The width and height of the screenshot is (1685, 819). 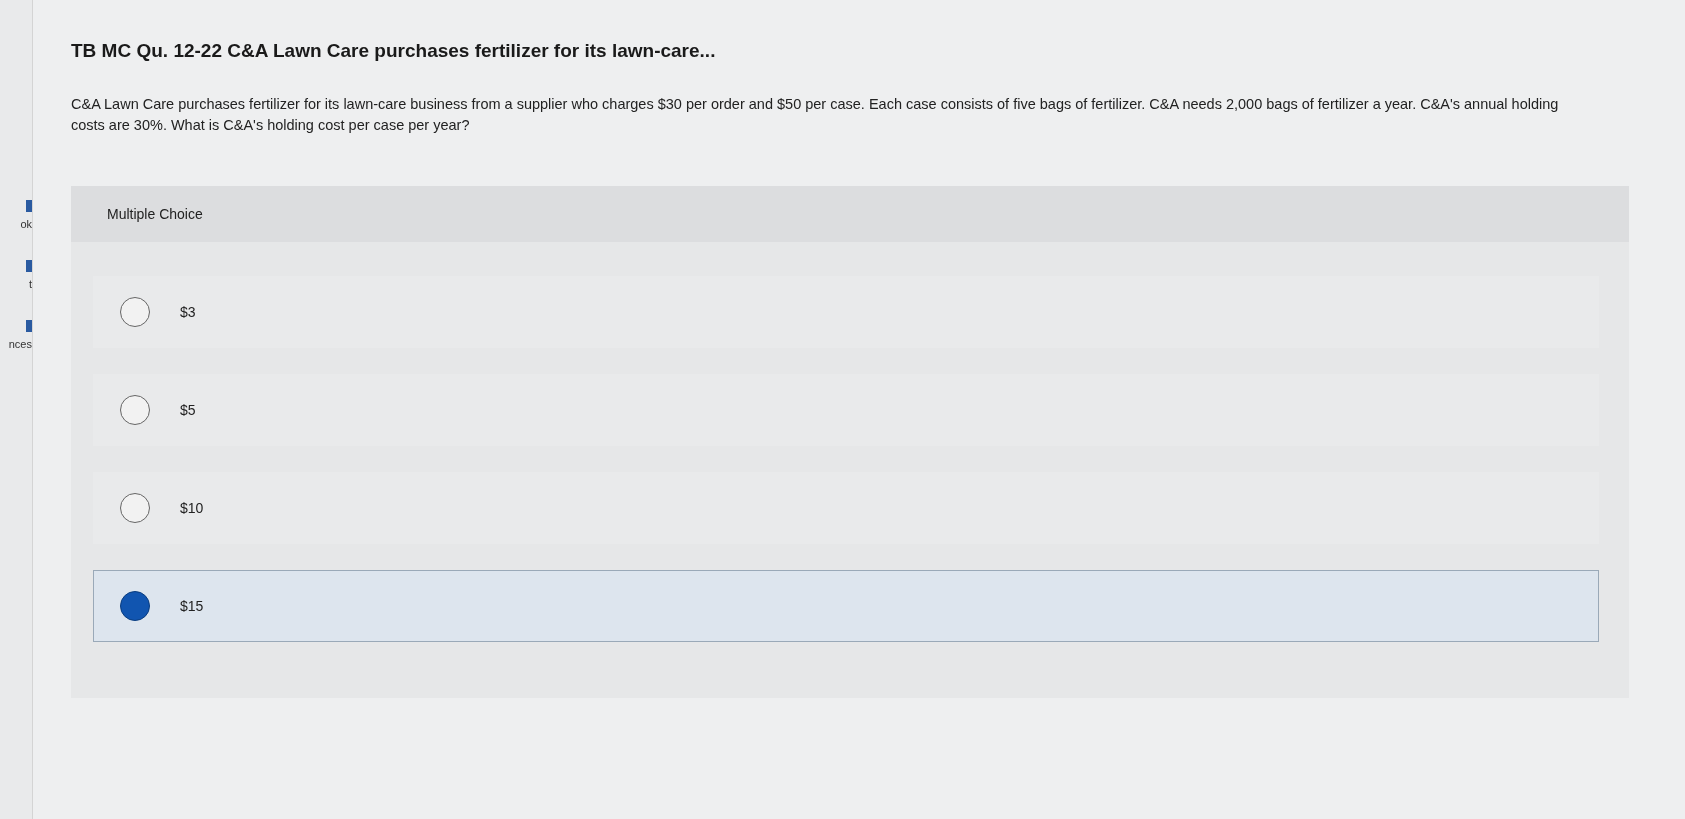 What do you see at coordinates (846, 606) in the screenshot?
I see `answer-option: $15` at bounding box center [846, 606].